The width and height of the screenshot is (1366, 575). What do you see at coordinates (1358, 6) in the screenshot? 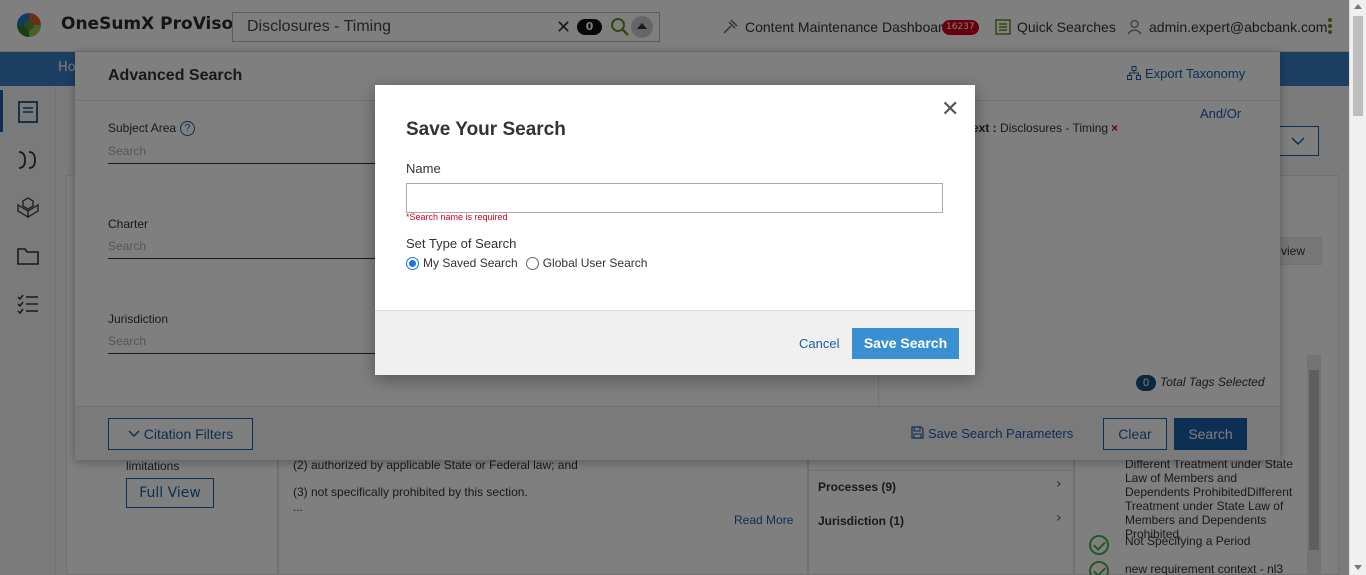
I see `scroll-up-icon` at bounding box center [1358, 6].